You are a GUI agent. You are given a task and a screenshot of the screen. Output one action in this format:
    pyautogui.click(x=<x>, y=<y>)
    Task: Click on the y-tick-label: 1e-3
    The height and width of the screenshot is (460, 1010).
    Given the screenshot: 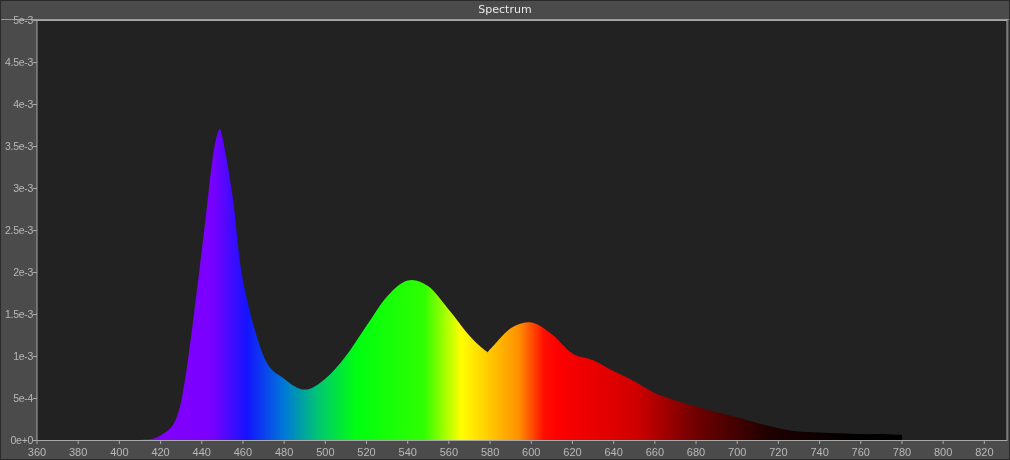 What is the action you would take?
    pyautogui.click(x=23, y=356)
    